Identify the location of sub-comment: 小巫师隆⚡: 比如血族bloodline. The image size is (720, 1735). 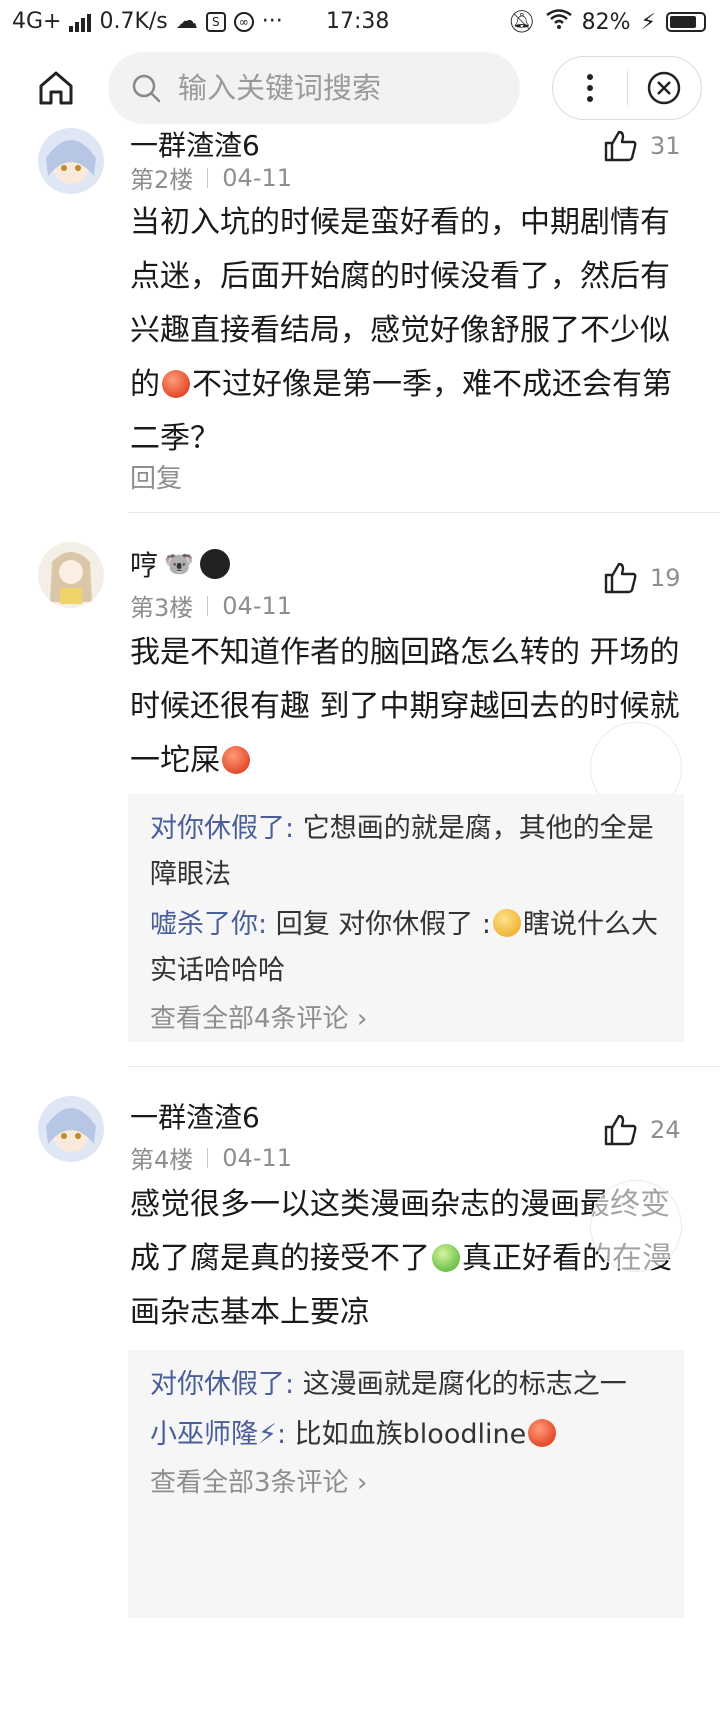
(406, 1435).